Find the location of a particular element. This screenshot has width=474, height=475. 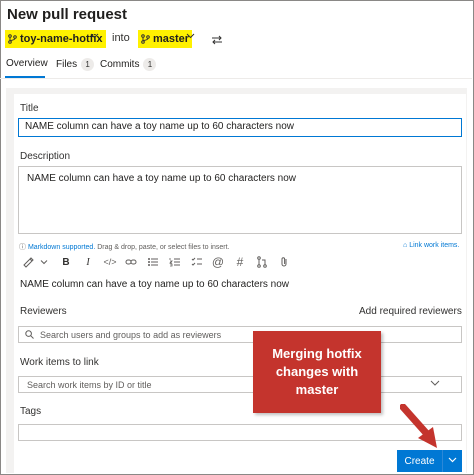

italic-icon: I is located at coordinates (88, 262).